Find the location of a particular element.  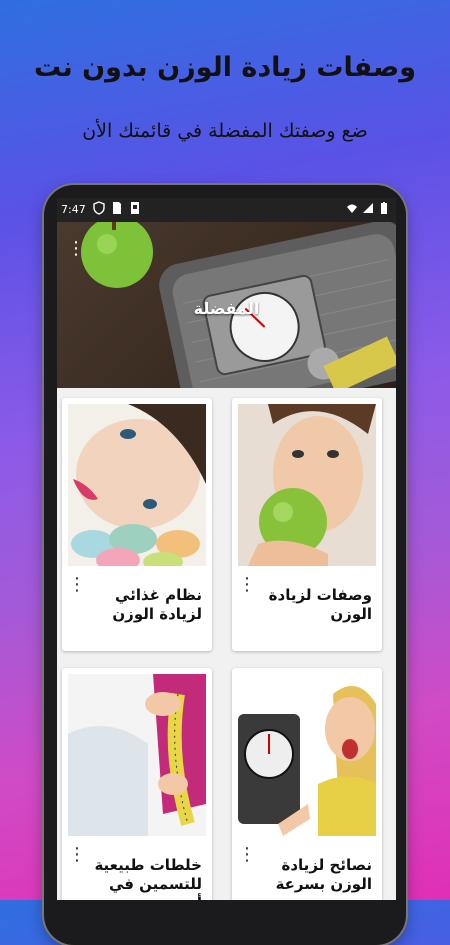

sd-card-icon is located at coordinates (135, 208).